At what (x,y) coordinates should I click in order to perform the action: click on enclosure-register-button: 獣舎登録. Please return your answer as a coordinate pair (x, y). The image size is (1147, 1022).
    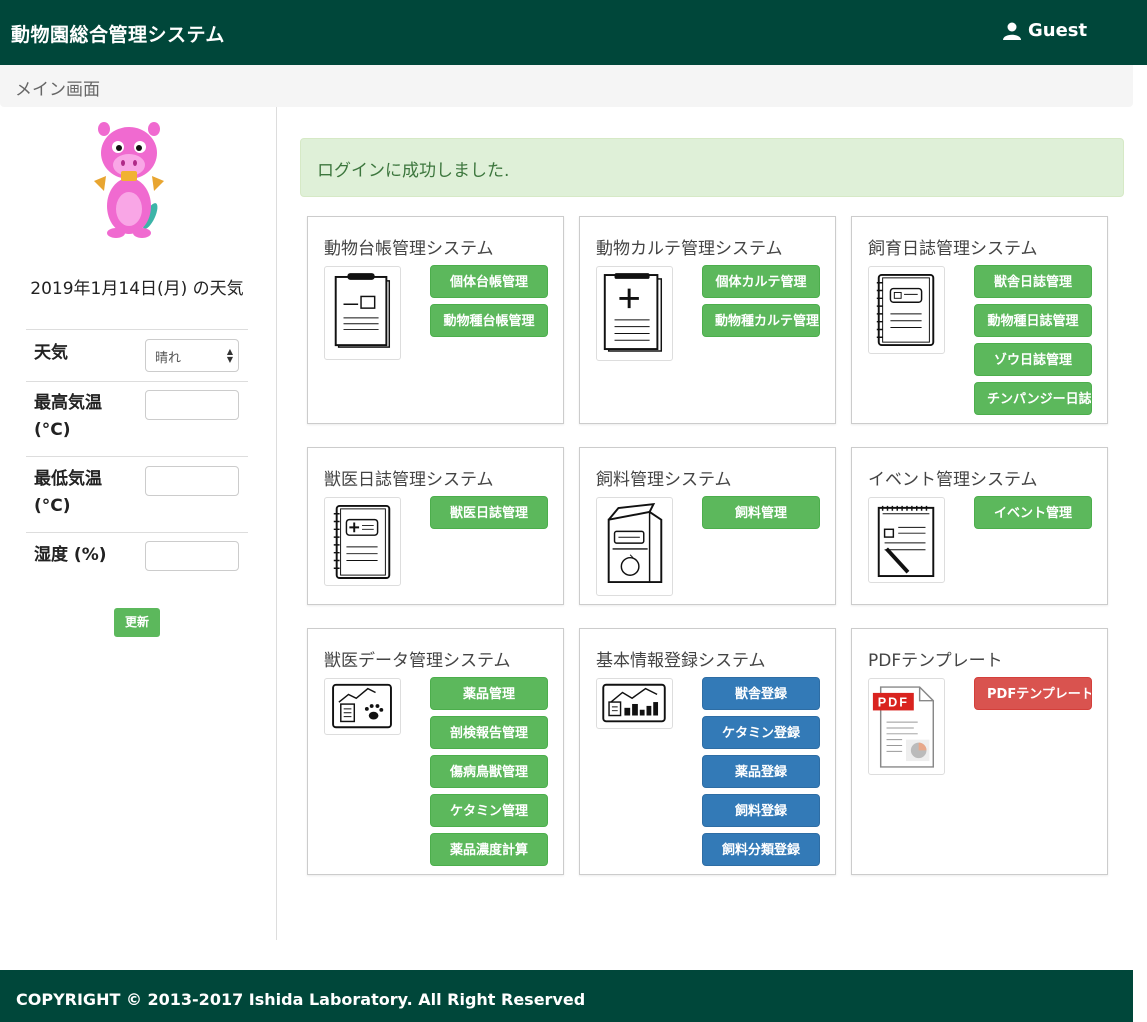
    Looking at the image, I should click on (761, 693).